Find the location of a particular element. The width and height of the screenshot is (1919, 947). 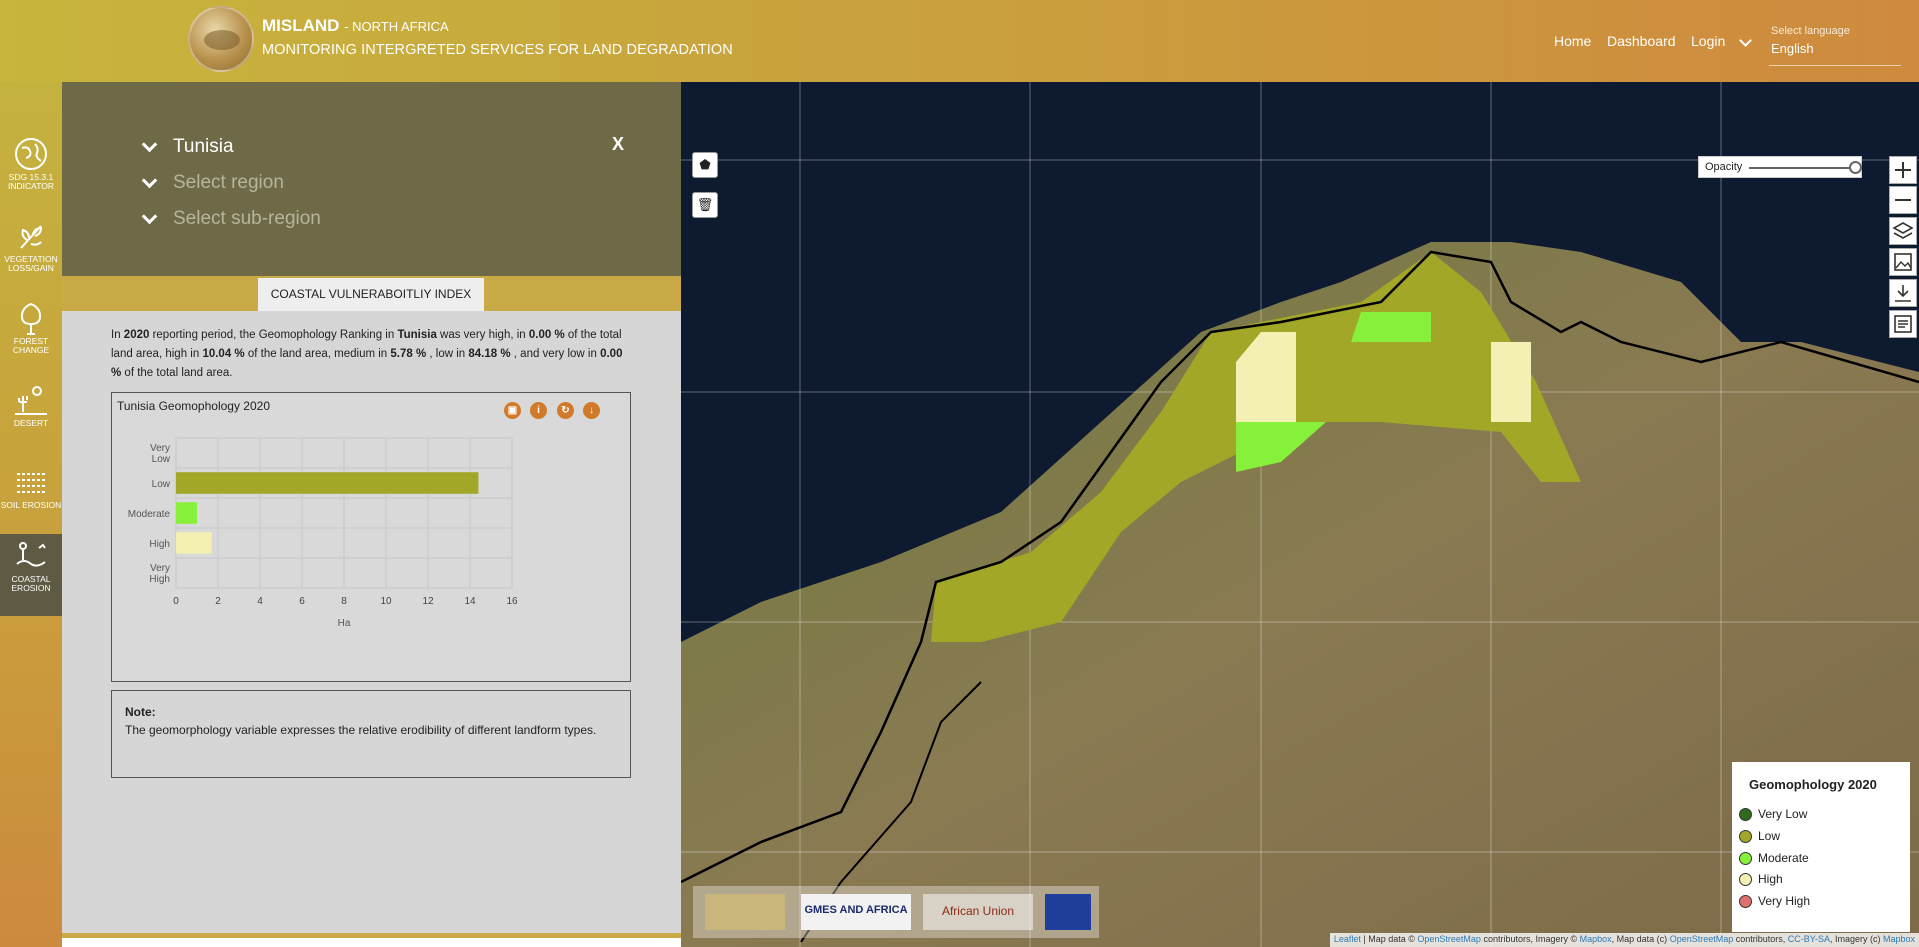

language-select: English is located at coordinates (1792, 48).